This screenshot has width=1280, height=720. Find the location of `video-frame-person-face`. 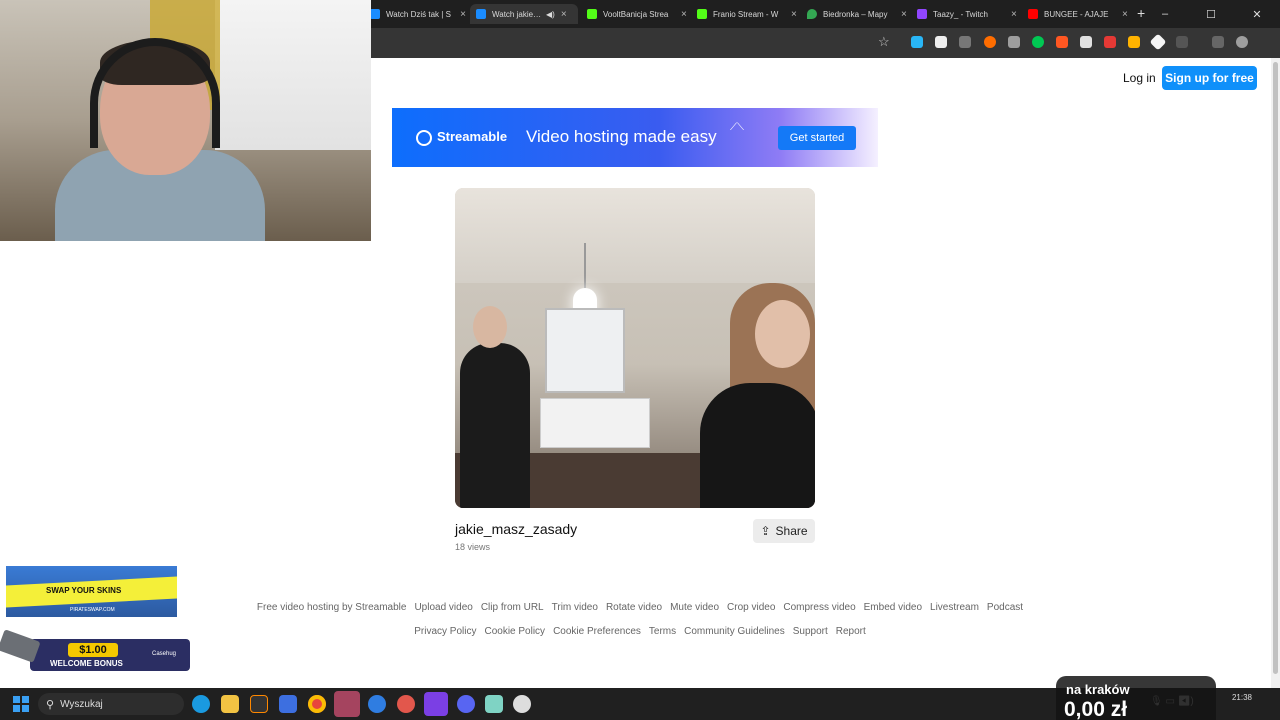

video-frame-person-face is located at coordinates (782, 334).